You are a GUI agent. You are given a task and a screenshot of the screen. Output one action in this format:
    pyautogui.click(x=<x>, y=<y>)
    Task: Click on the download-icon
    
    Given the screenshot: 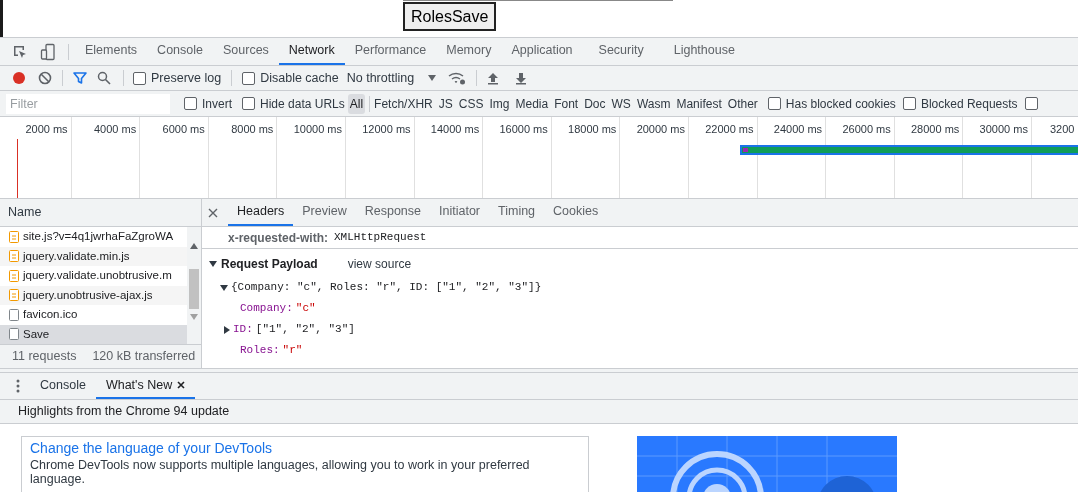 What is the action you would take?
    pyautogui.click(x=521, y=78)
    